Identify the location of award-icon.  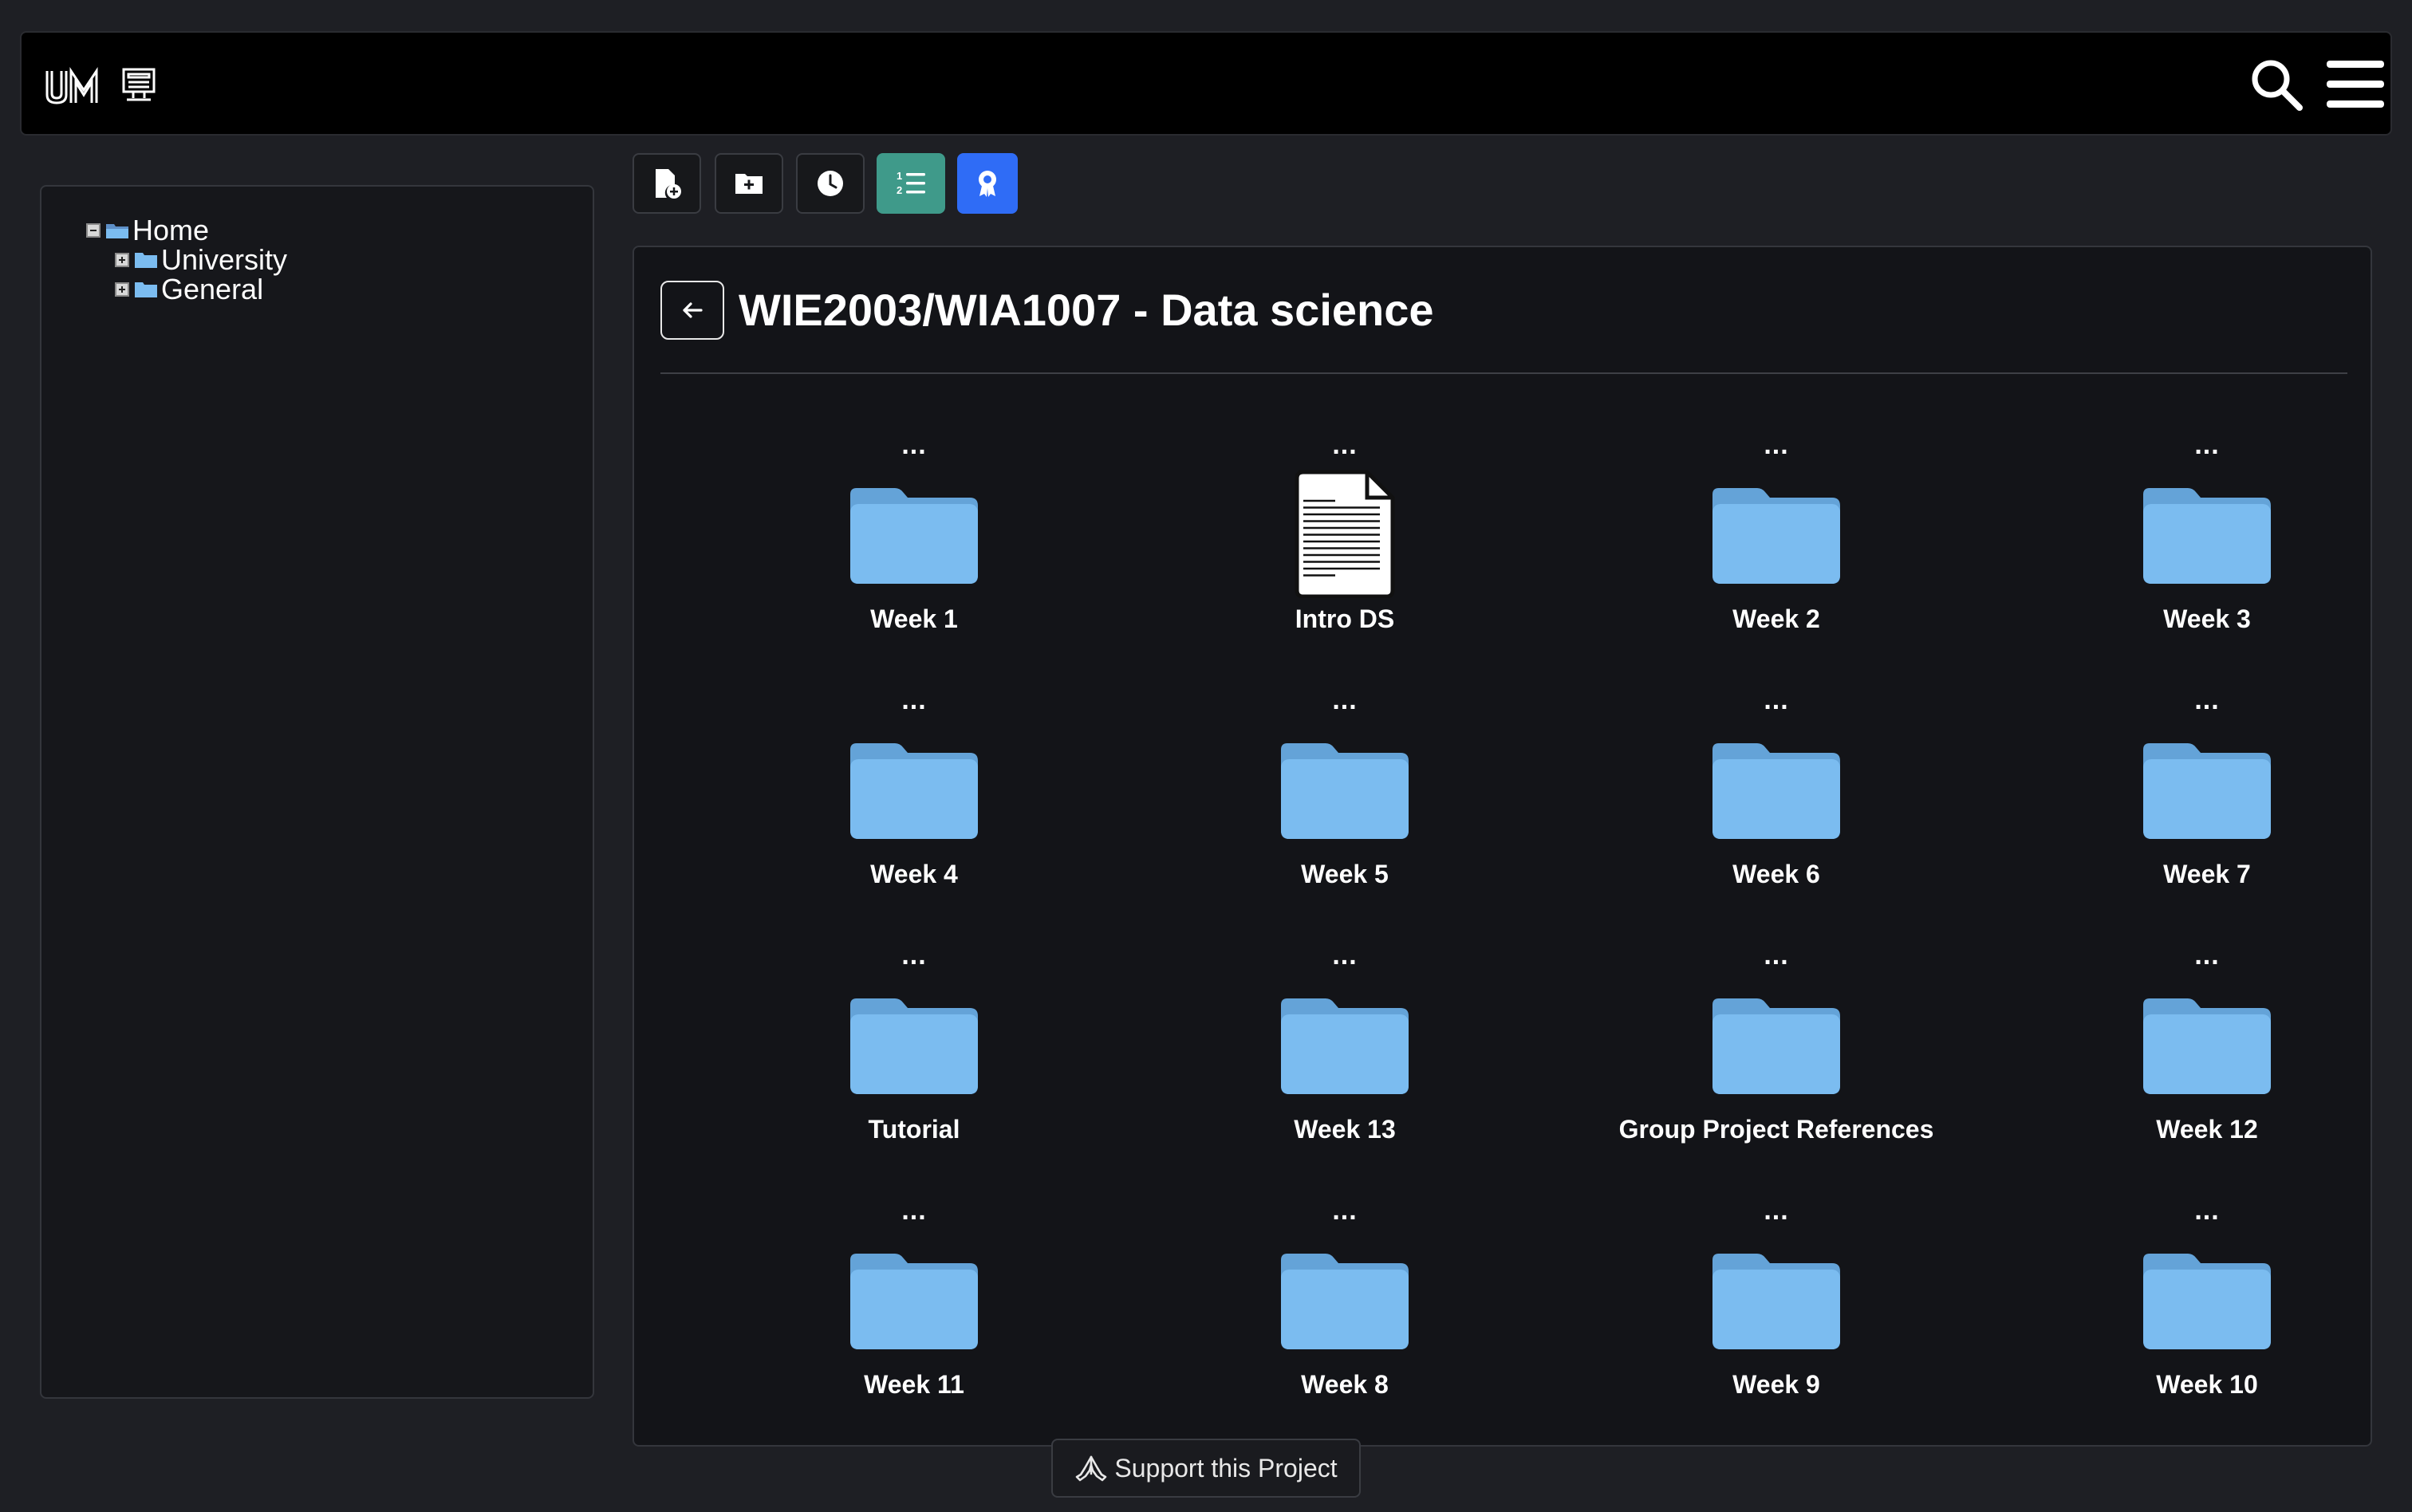
(988, 184).